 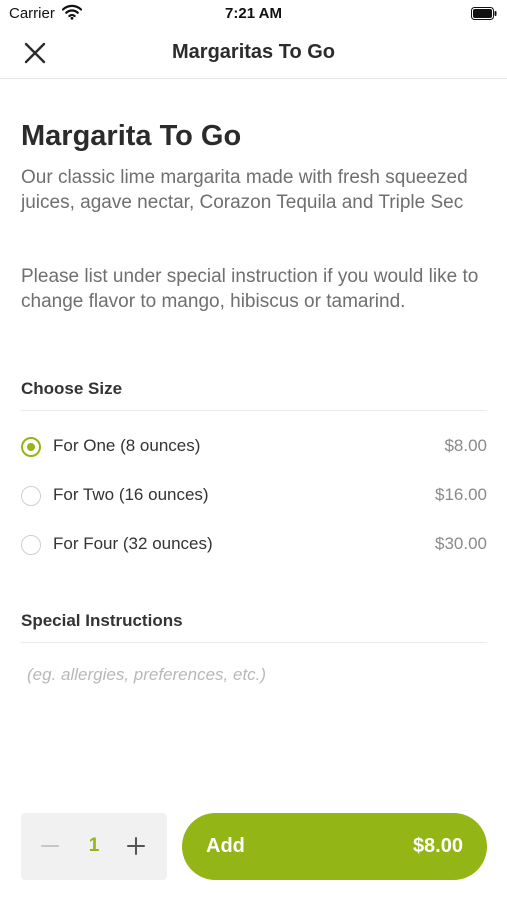 I want to click on minus-icon, so click(x=50, y=846).